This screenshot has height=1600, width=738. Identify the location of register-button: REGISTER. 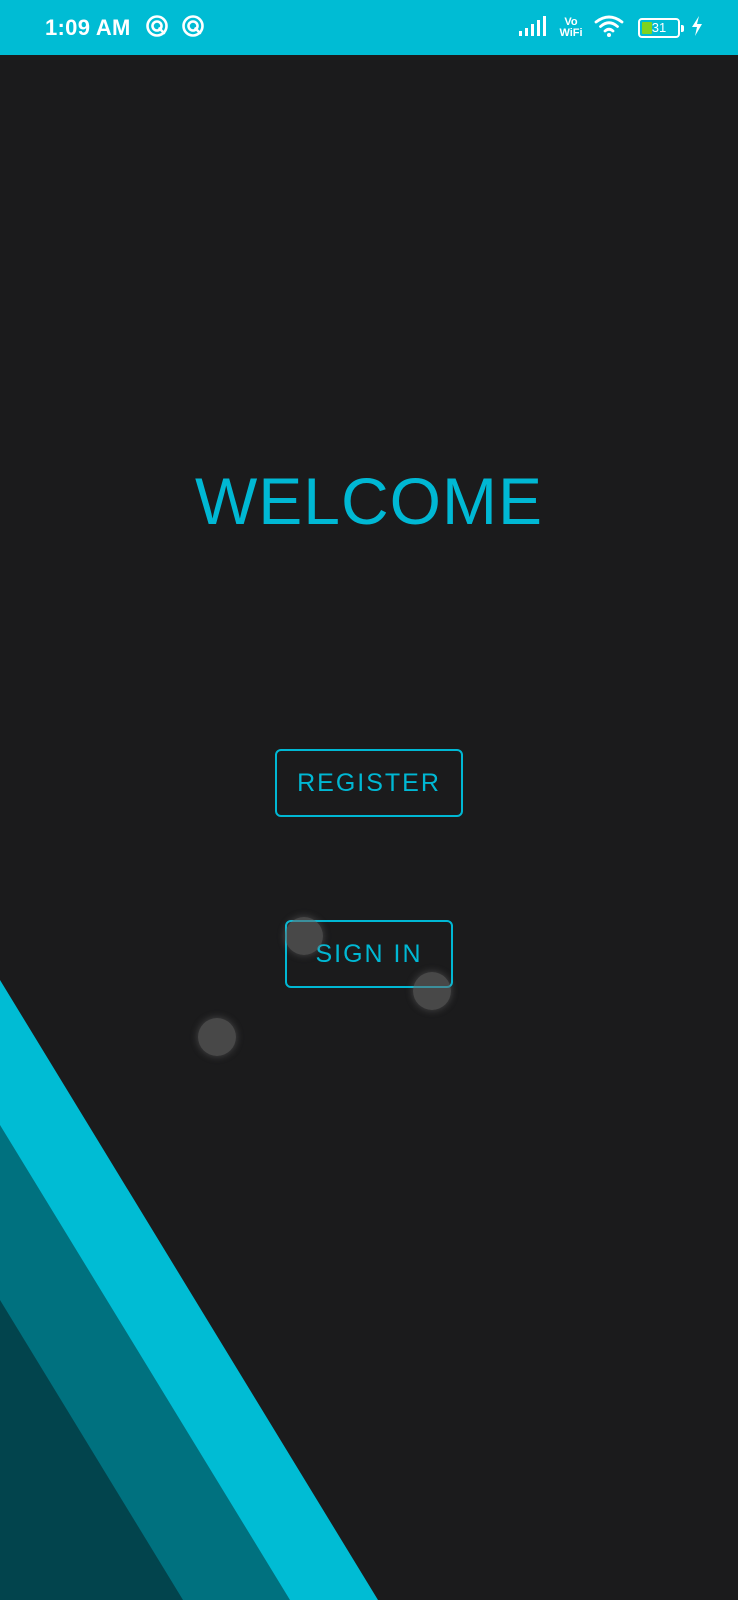
(369, 783).